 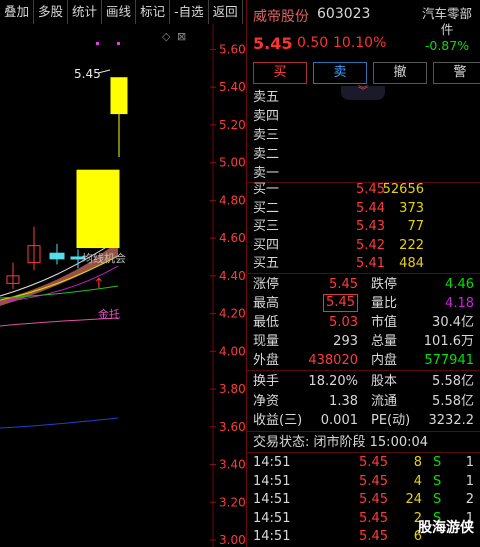 What do you see at coordinates (363, 284) in the screenshot?
I see `stat-row: 涨停 5.45 跌停 4.46` at bounding box center [363, 284].